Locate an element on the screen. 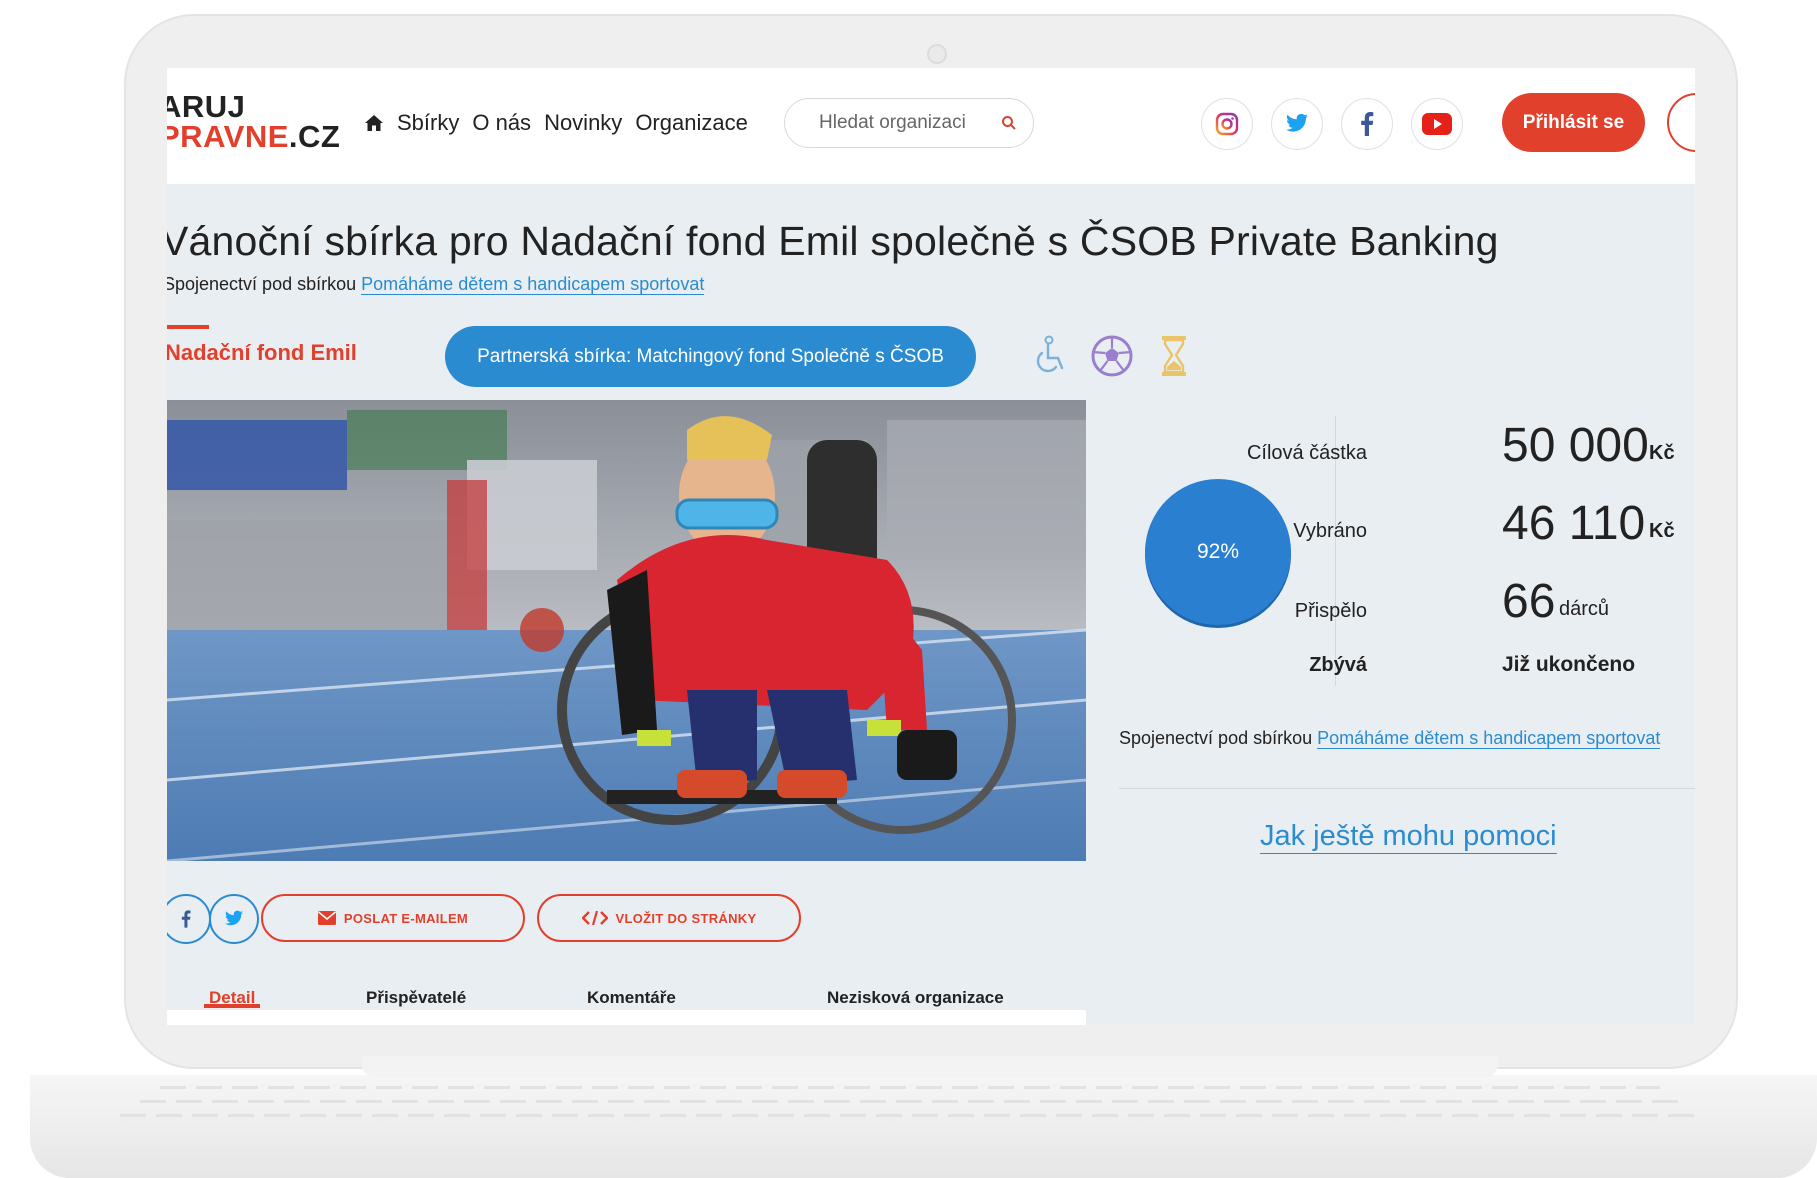 This screenshot has width=1817, height=1178. logo-line2: PRAVNE is located at coordinates (228, 136).